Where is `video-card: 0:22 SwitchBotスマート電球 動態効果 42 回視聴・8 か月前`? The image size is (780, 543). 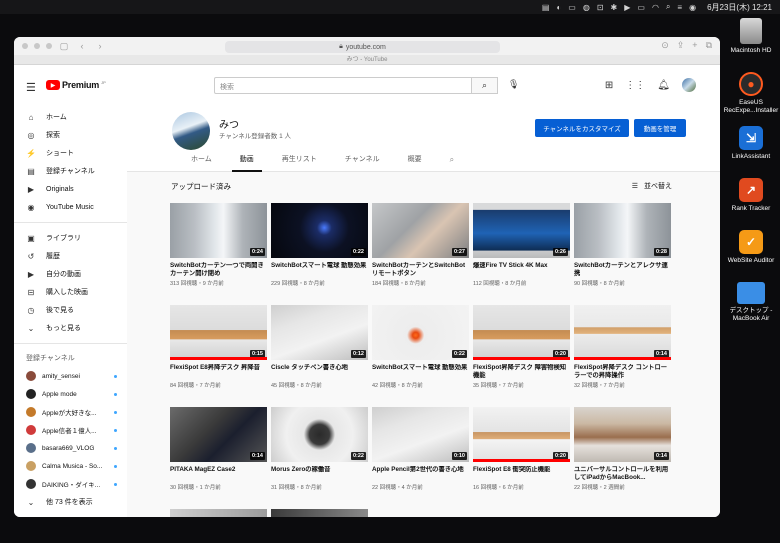
video-card: 0:22 SwitchBotスマート電球 動態効果 42 回視聴・8 か月前 is located at coordinates (420, 347).